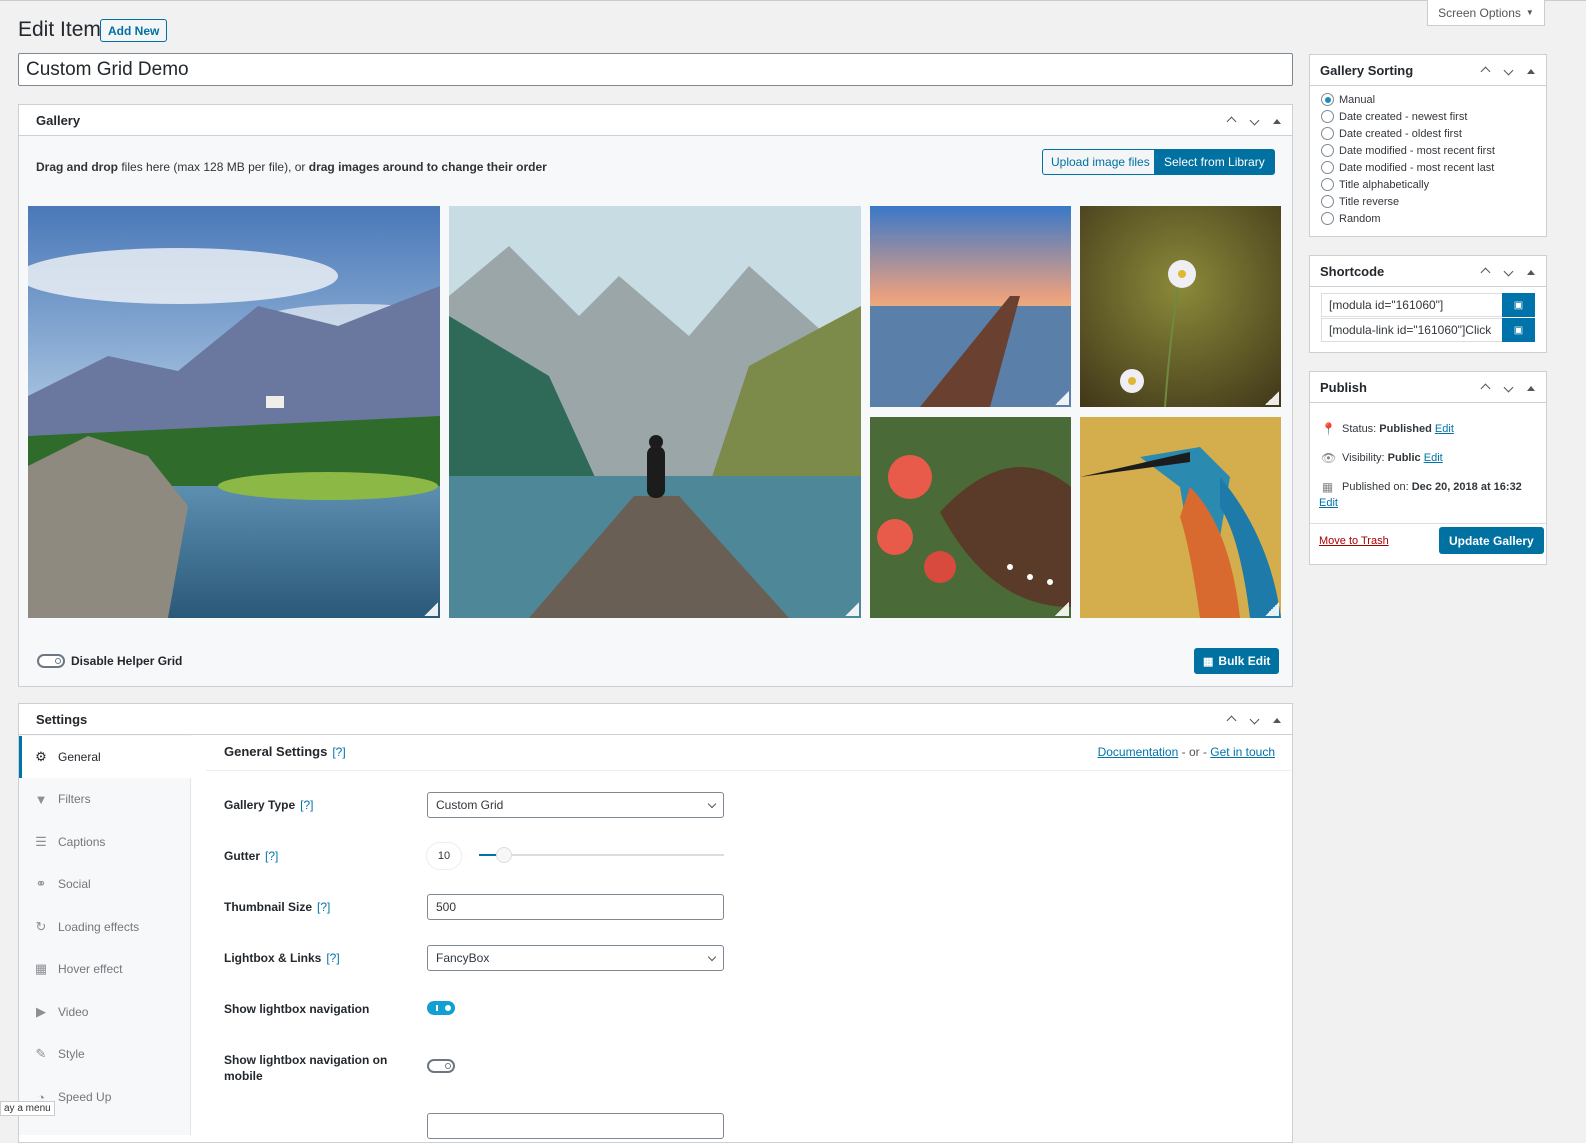 The height and width of the screenshot is (1143, 1586). I want to click on select-from-library-button: Select from Library, so click(1214, 162).